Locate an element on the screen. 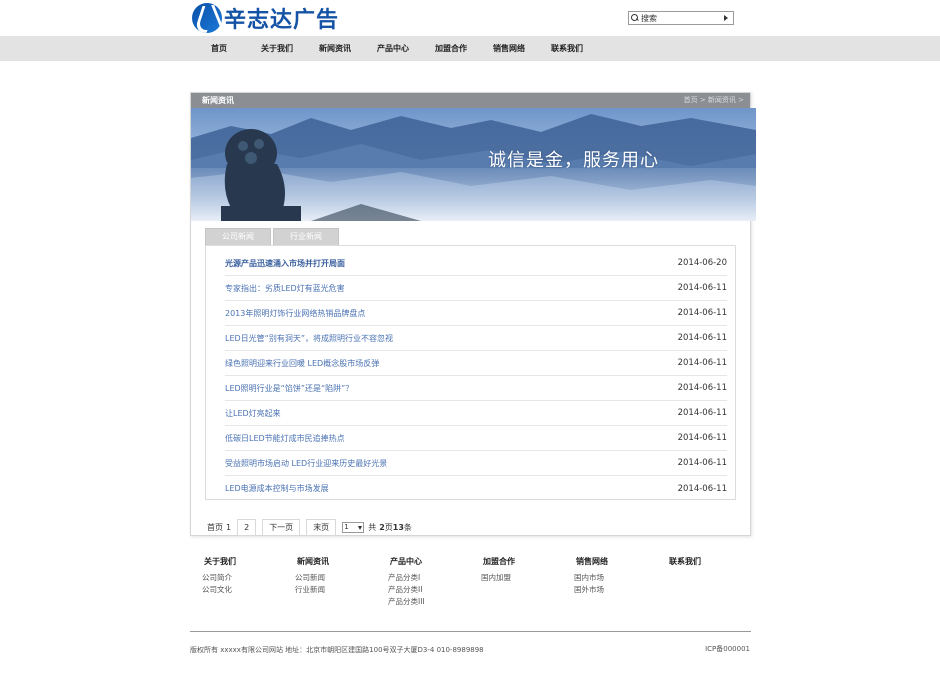 The height and width of the screenshot is (699, 940). footer-link: 国外市场 is located at coordinates (608, 590).